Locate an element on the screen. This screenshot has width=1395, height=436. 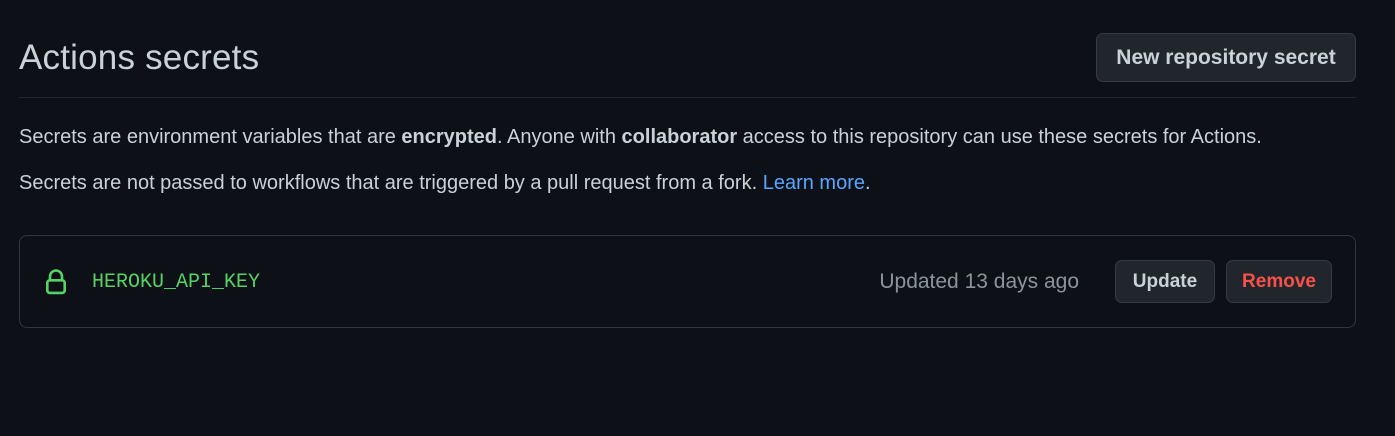
secret-name: HEROKU_API_KEY is located at coordinates (176, 282).